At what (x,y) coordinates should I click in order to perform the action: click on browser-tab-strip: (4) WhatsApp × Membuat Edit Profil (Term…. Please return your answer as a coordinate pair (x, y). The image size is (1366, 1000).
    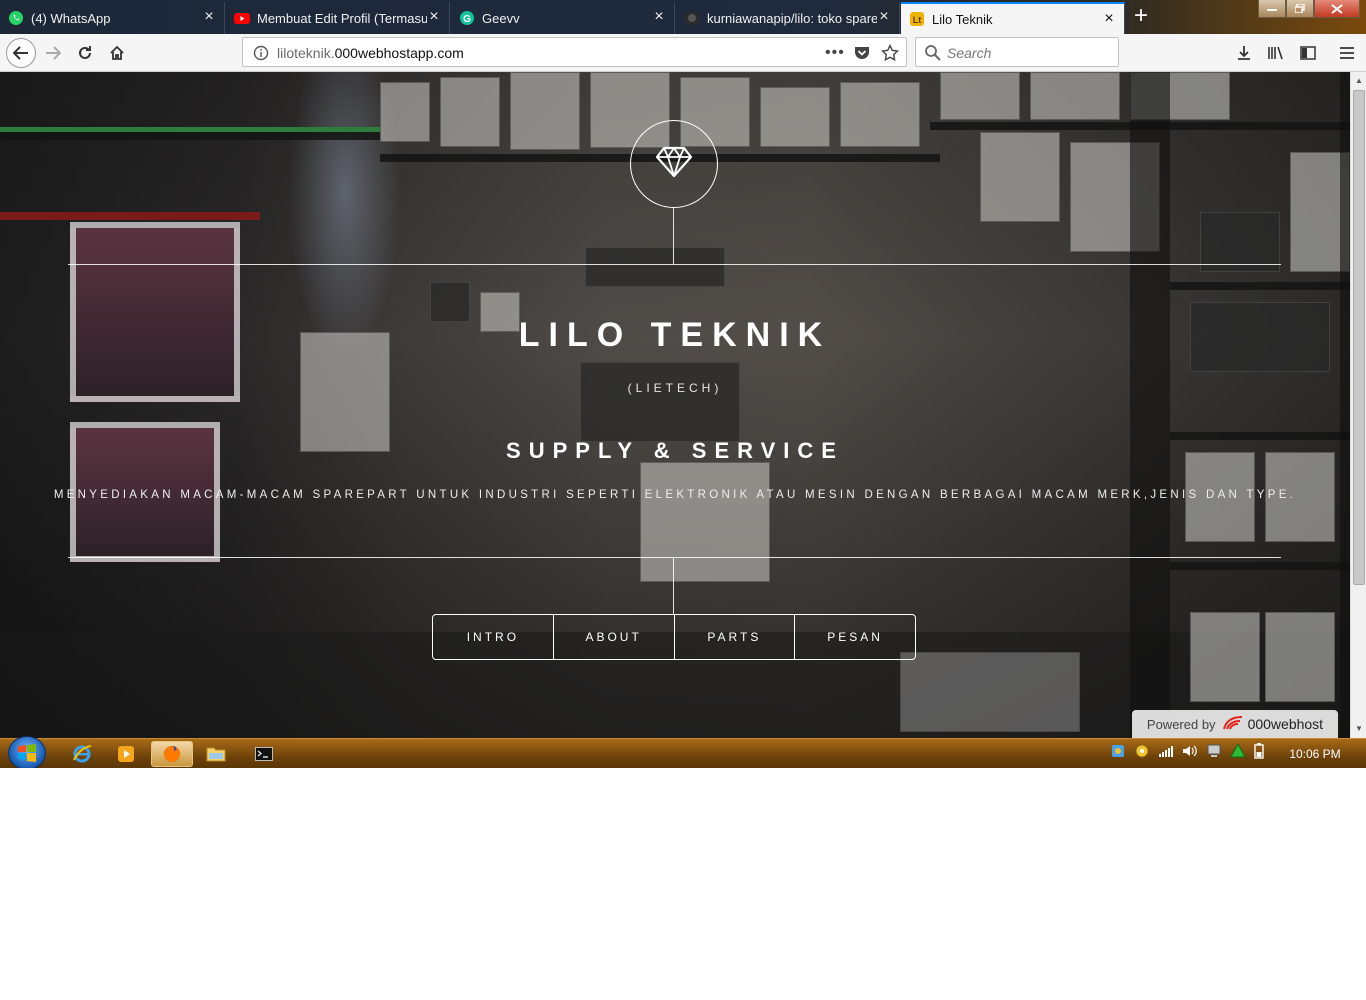
    Looking at the image, I should click on (683, 17).